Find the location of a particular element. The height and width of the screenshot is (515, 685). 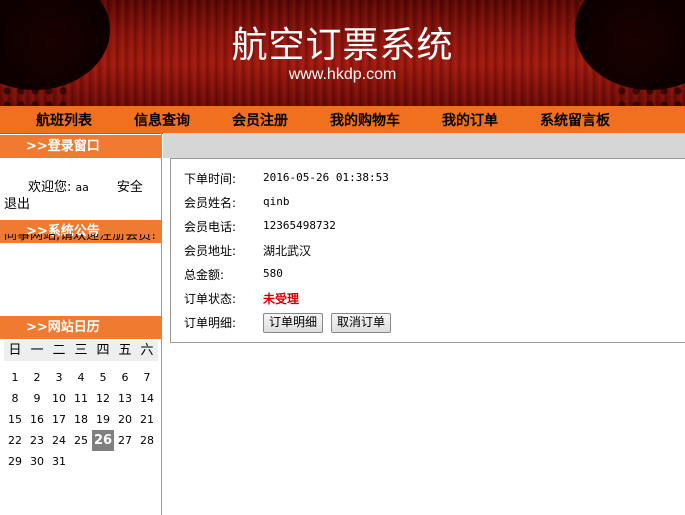

weekday: 六 is located at coordinates (147, 350).